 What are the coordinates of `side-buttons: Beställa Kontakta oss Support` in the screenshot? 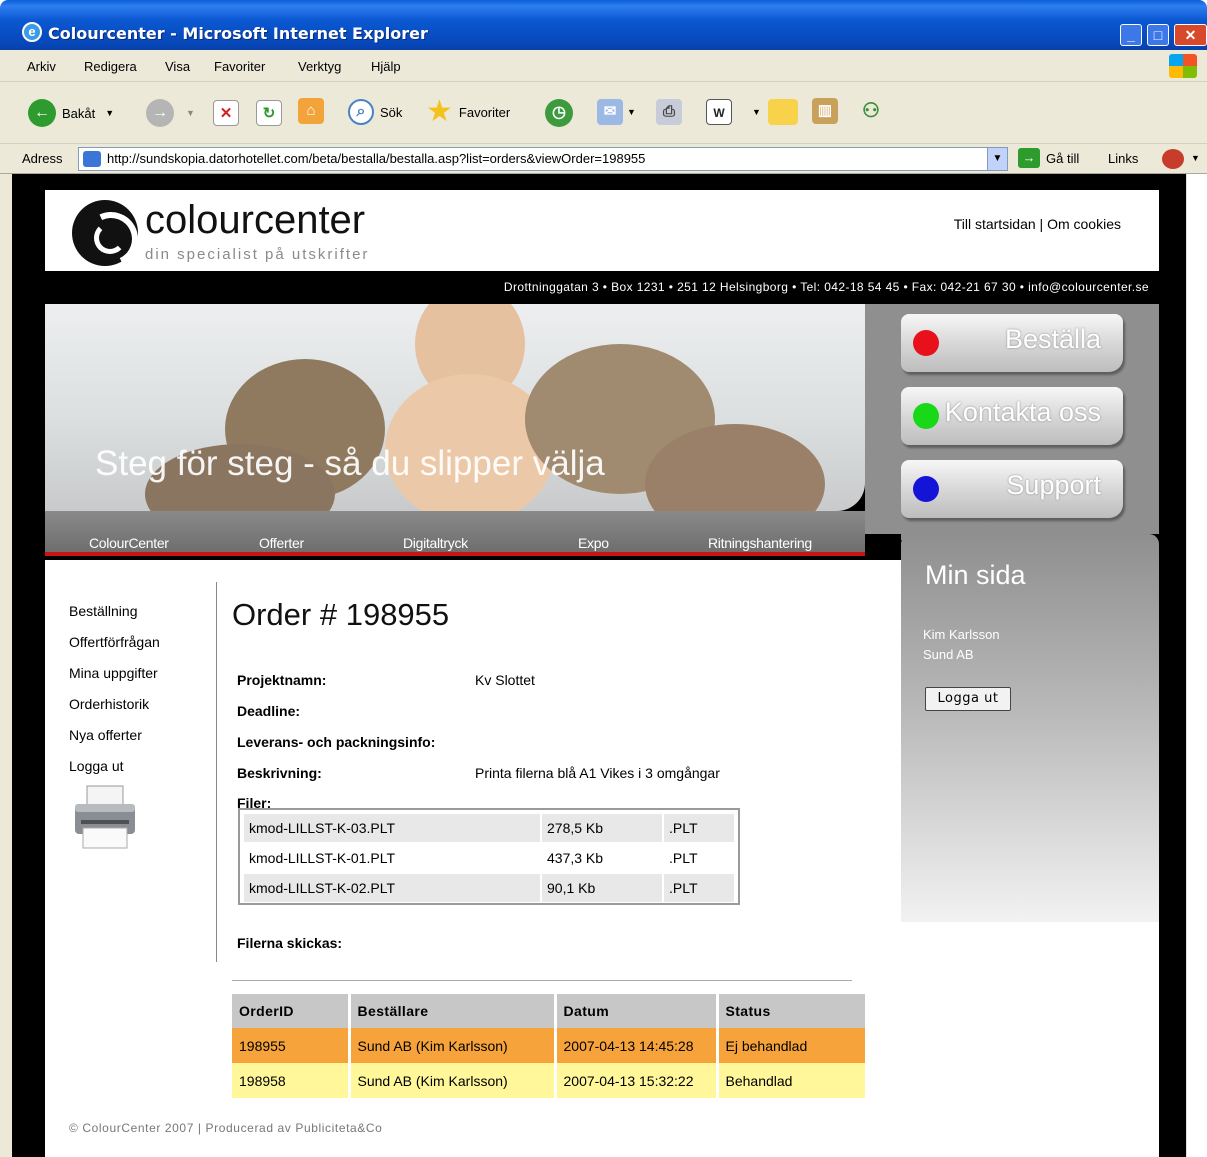 It's located at (1012, 419).